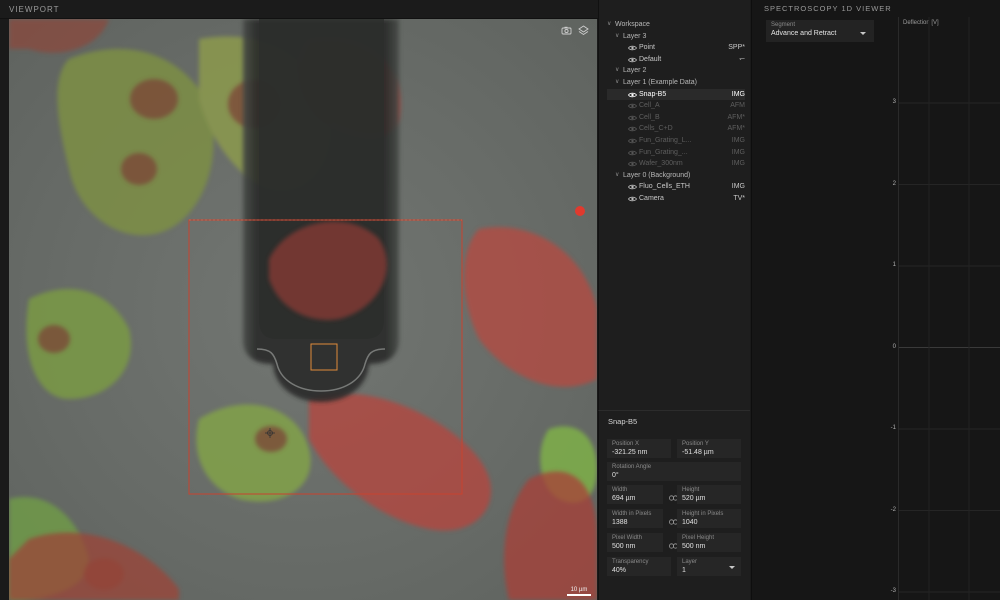 This screenshot has height=600, width=1000. What do you see at coordinates (615, 475) in the screenshot?
I see `rotation-angle-value: 0°` at bounding box center [615, 475].